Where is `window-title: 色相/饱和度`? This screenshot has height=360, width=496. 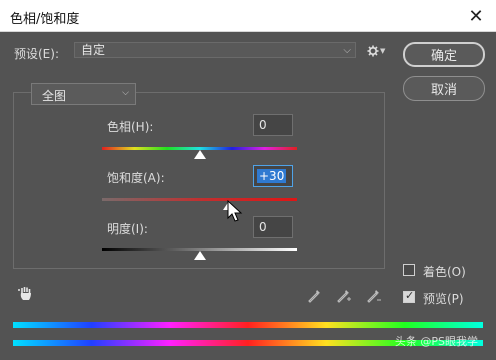 window-title: 色相/饱和度 is located at coordinates (45, 19).